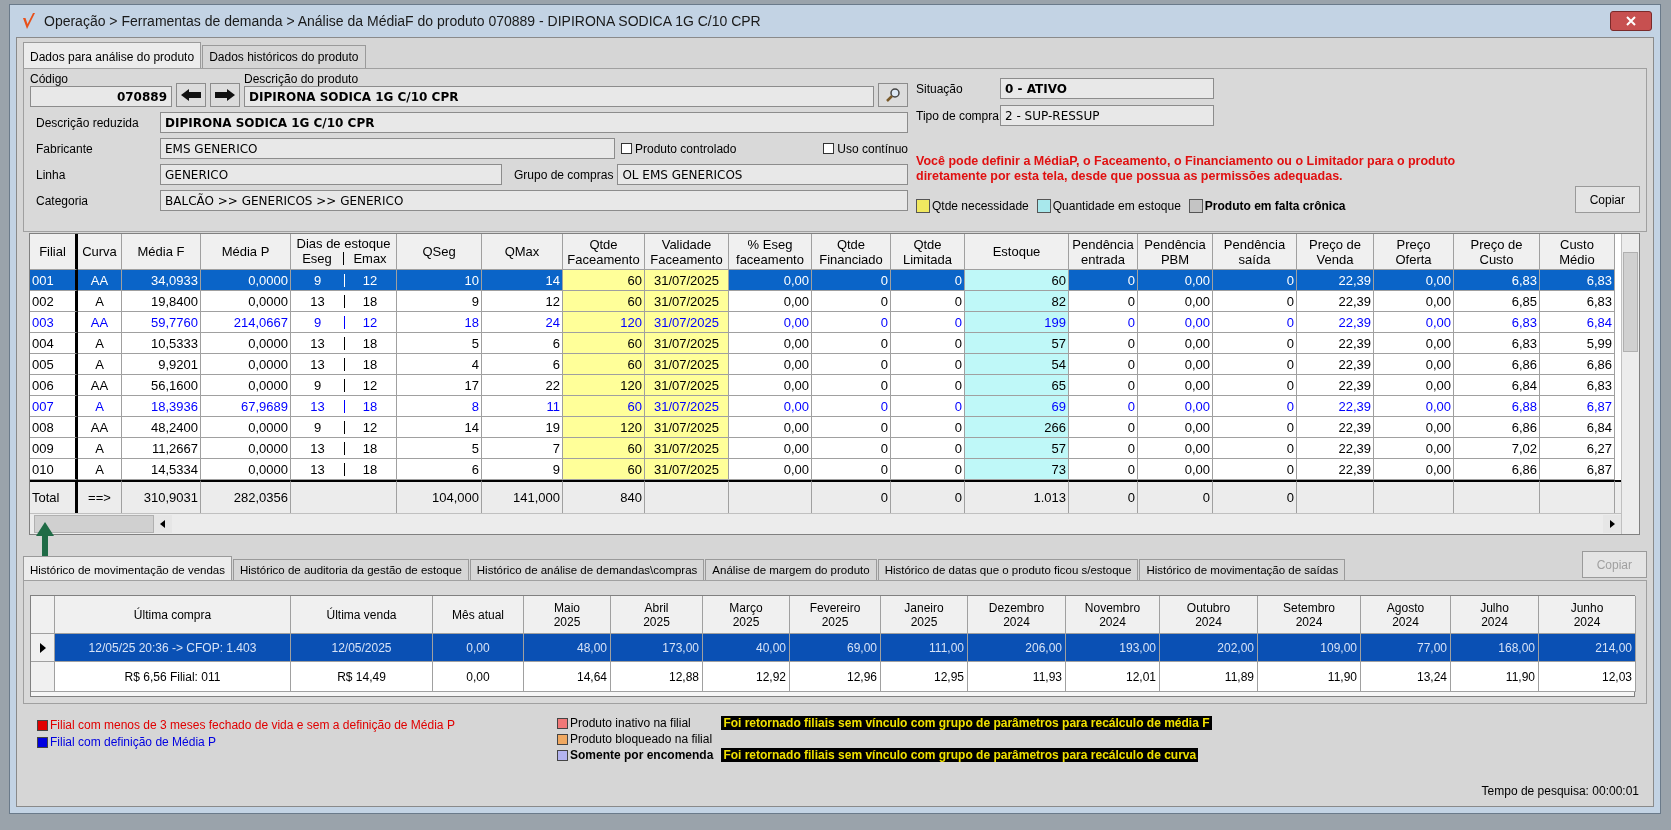 Image resolution: width=1671 pixels, height=830 pixels. Describe the element at coordinates (522, 448) in the screenshot. I see `table-cell: 7` at that location.